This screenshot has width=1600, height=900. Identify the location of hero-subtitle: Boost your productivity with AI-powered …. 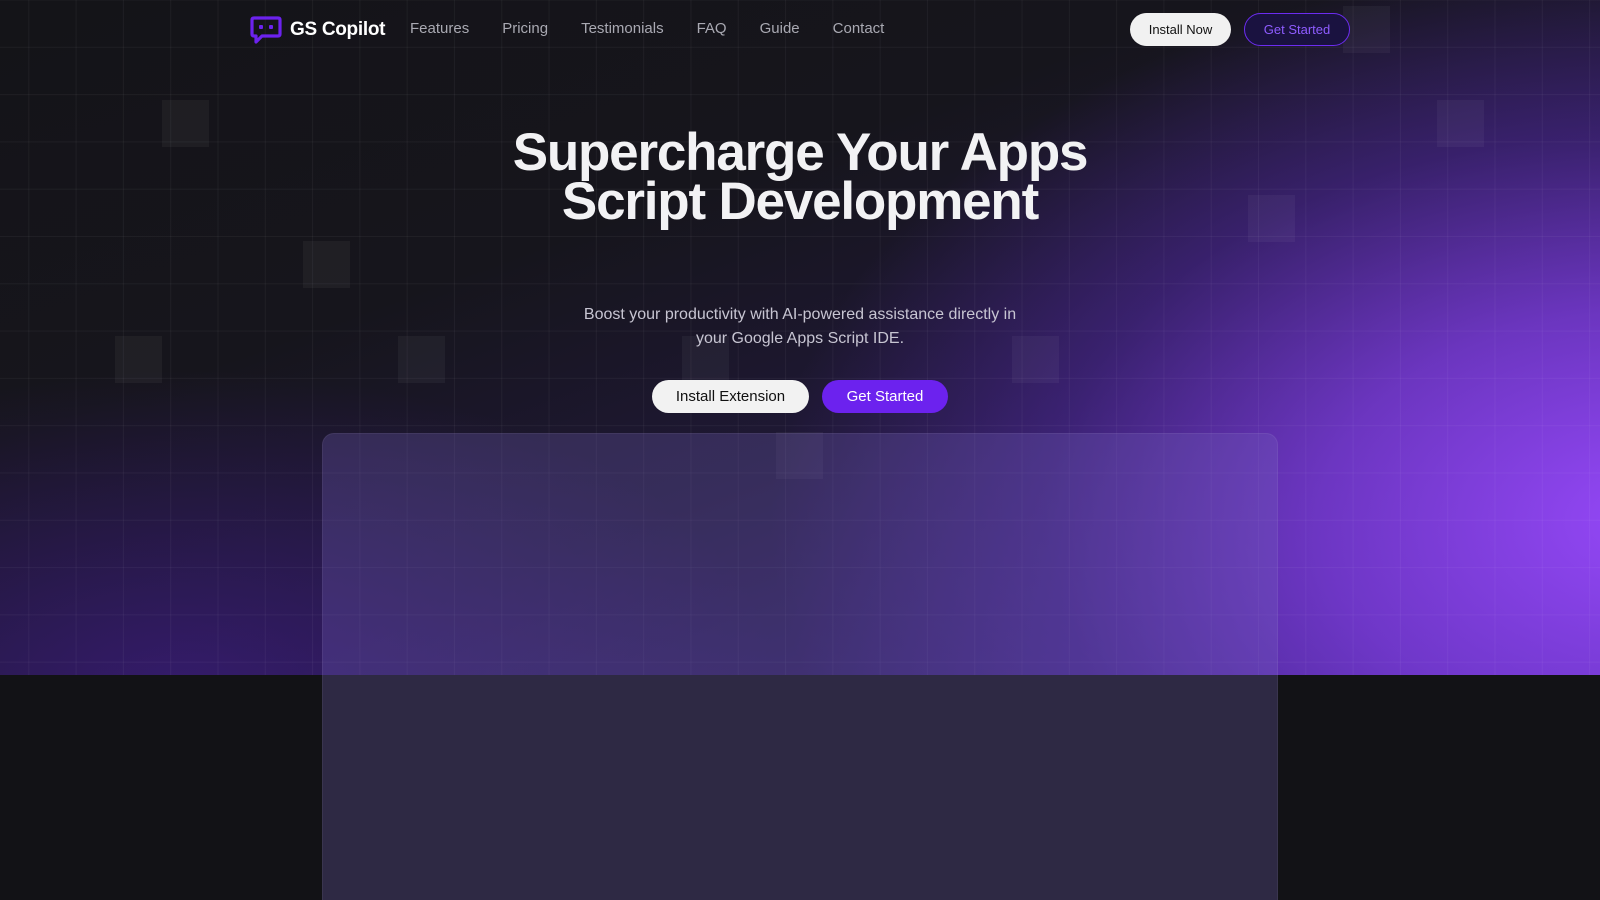
(800, 326).